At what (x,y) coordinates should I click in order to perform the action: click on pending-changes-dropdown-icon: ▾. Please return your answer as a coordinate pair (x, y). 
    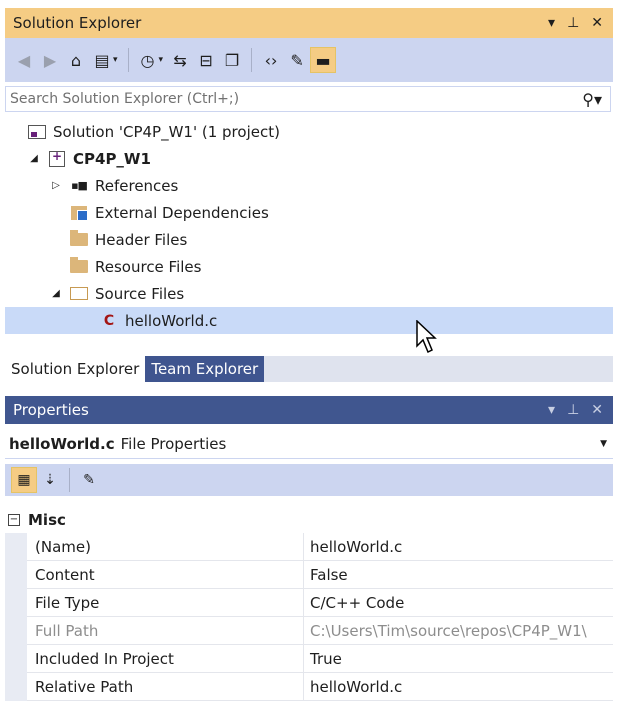
    Looking at the image, I should click on (161, 60).